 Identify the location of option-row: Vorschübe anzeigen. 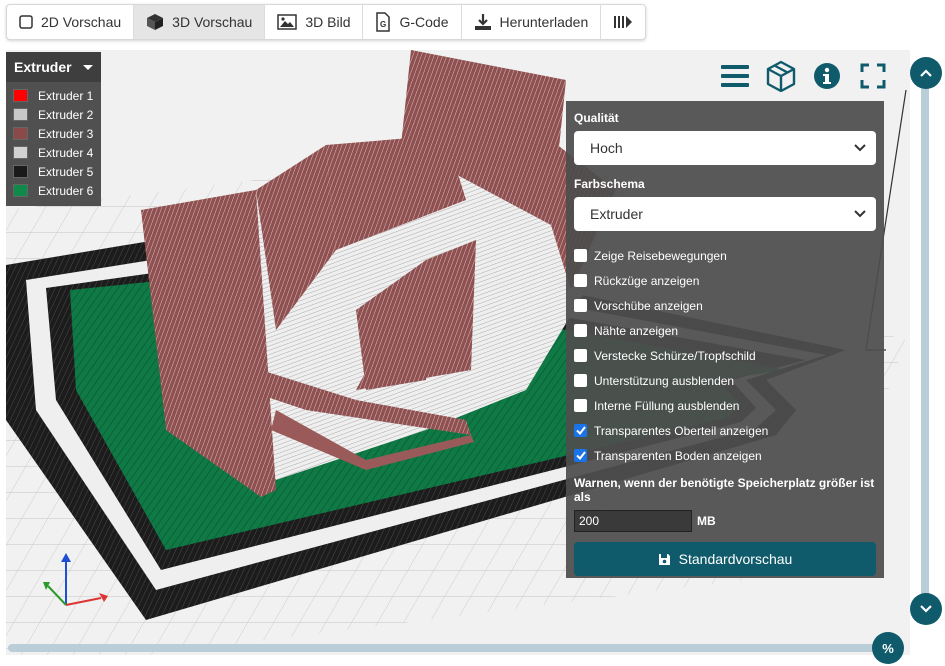
(725, 305).